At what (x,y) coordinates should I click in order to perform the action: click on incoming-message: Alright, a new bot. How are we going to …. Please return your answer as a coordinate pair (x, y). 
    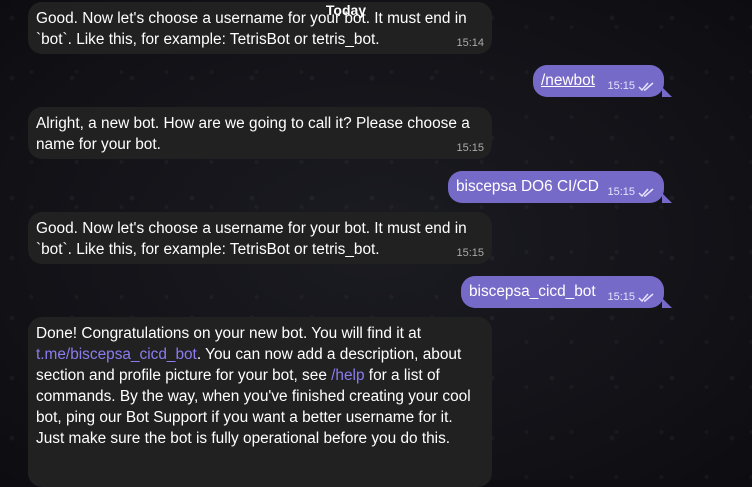
    Looking at the image, I should click on (260, 133).